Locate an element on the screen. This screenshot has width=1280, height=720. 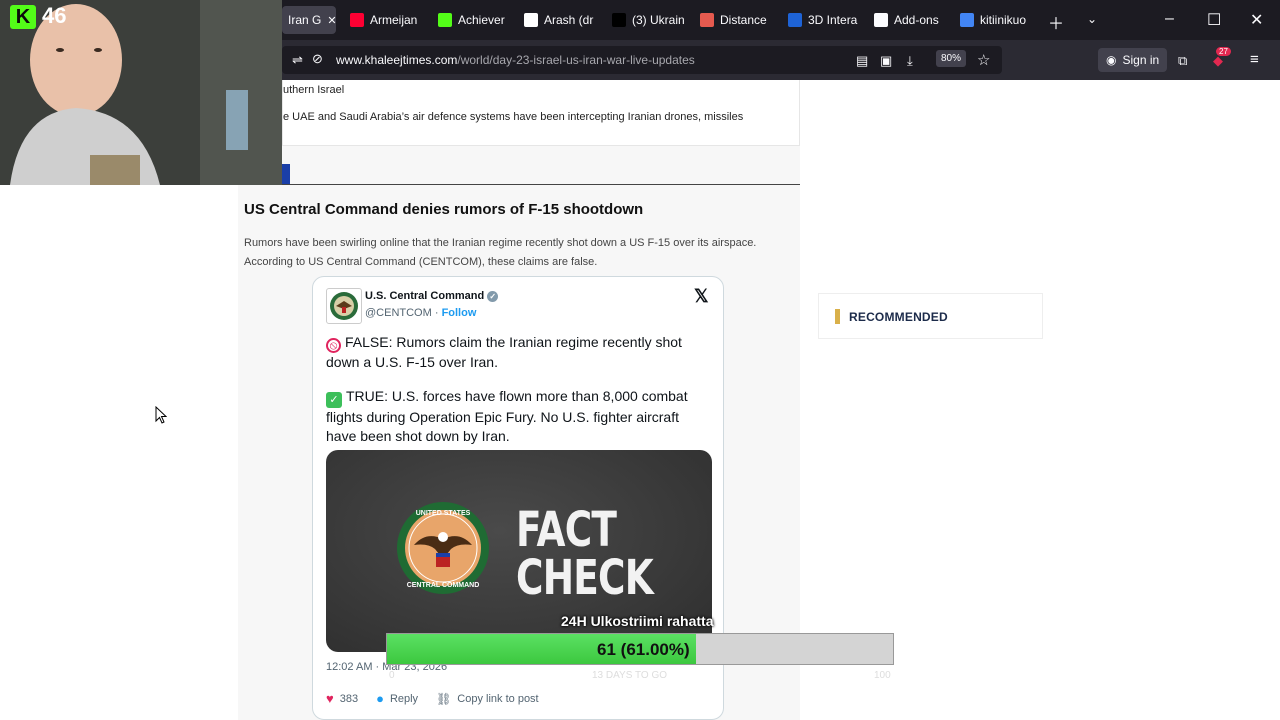
browser-tab: Distance is located at coordinates (733, 20).